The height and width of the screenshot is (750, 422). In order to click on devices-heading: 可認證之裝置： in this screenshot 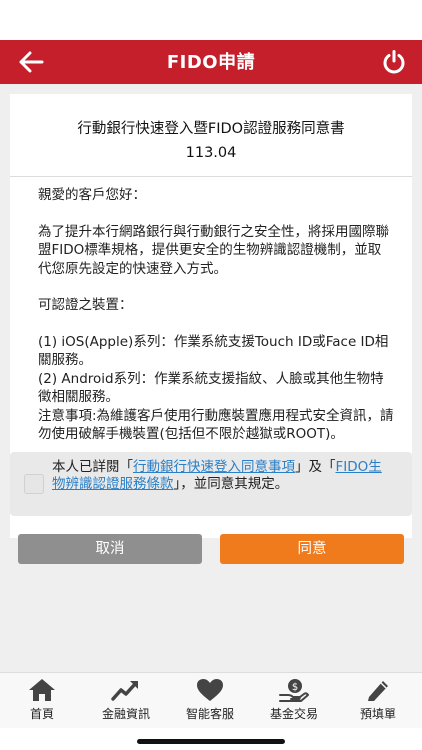, I will do `click(85, 305)`.